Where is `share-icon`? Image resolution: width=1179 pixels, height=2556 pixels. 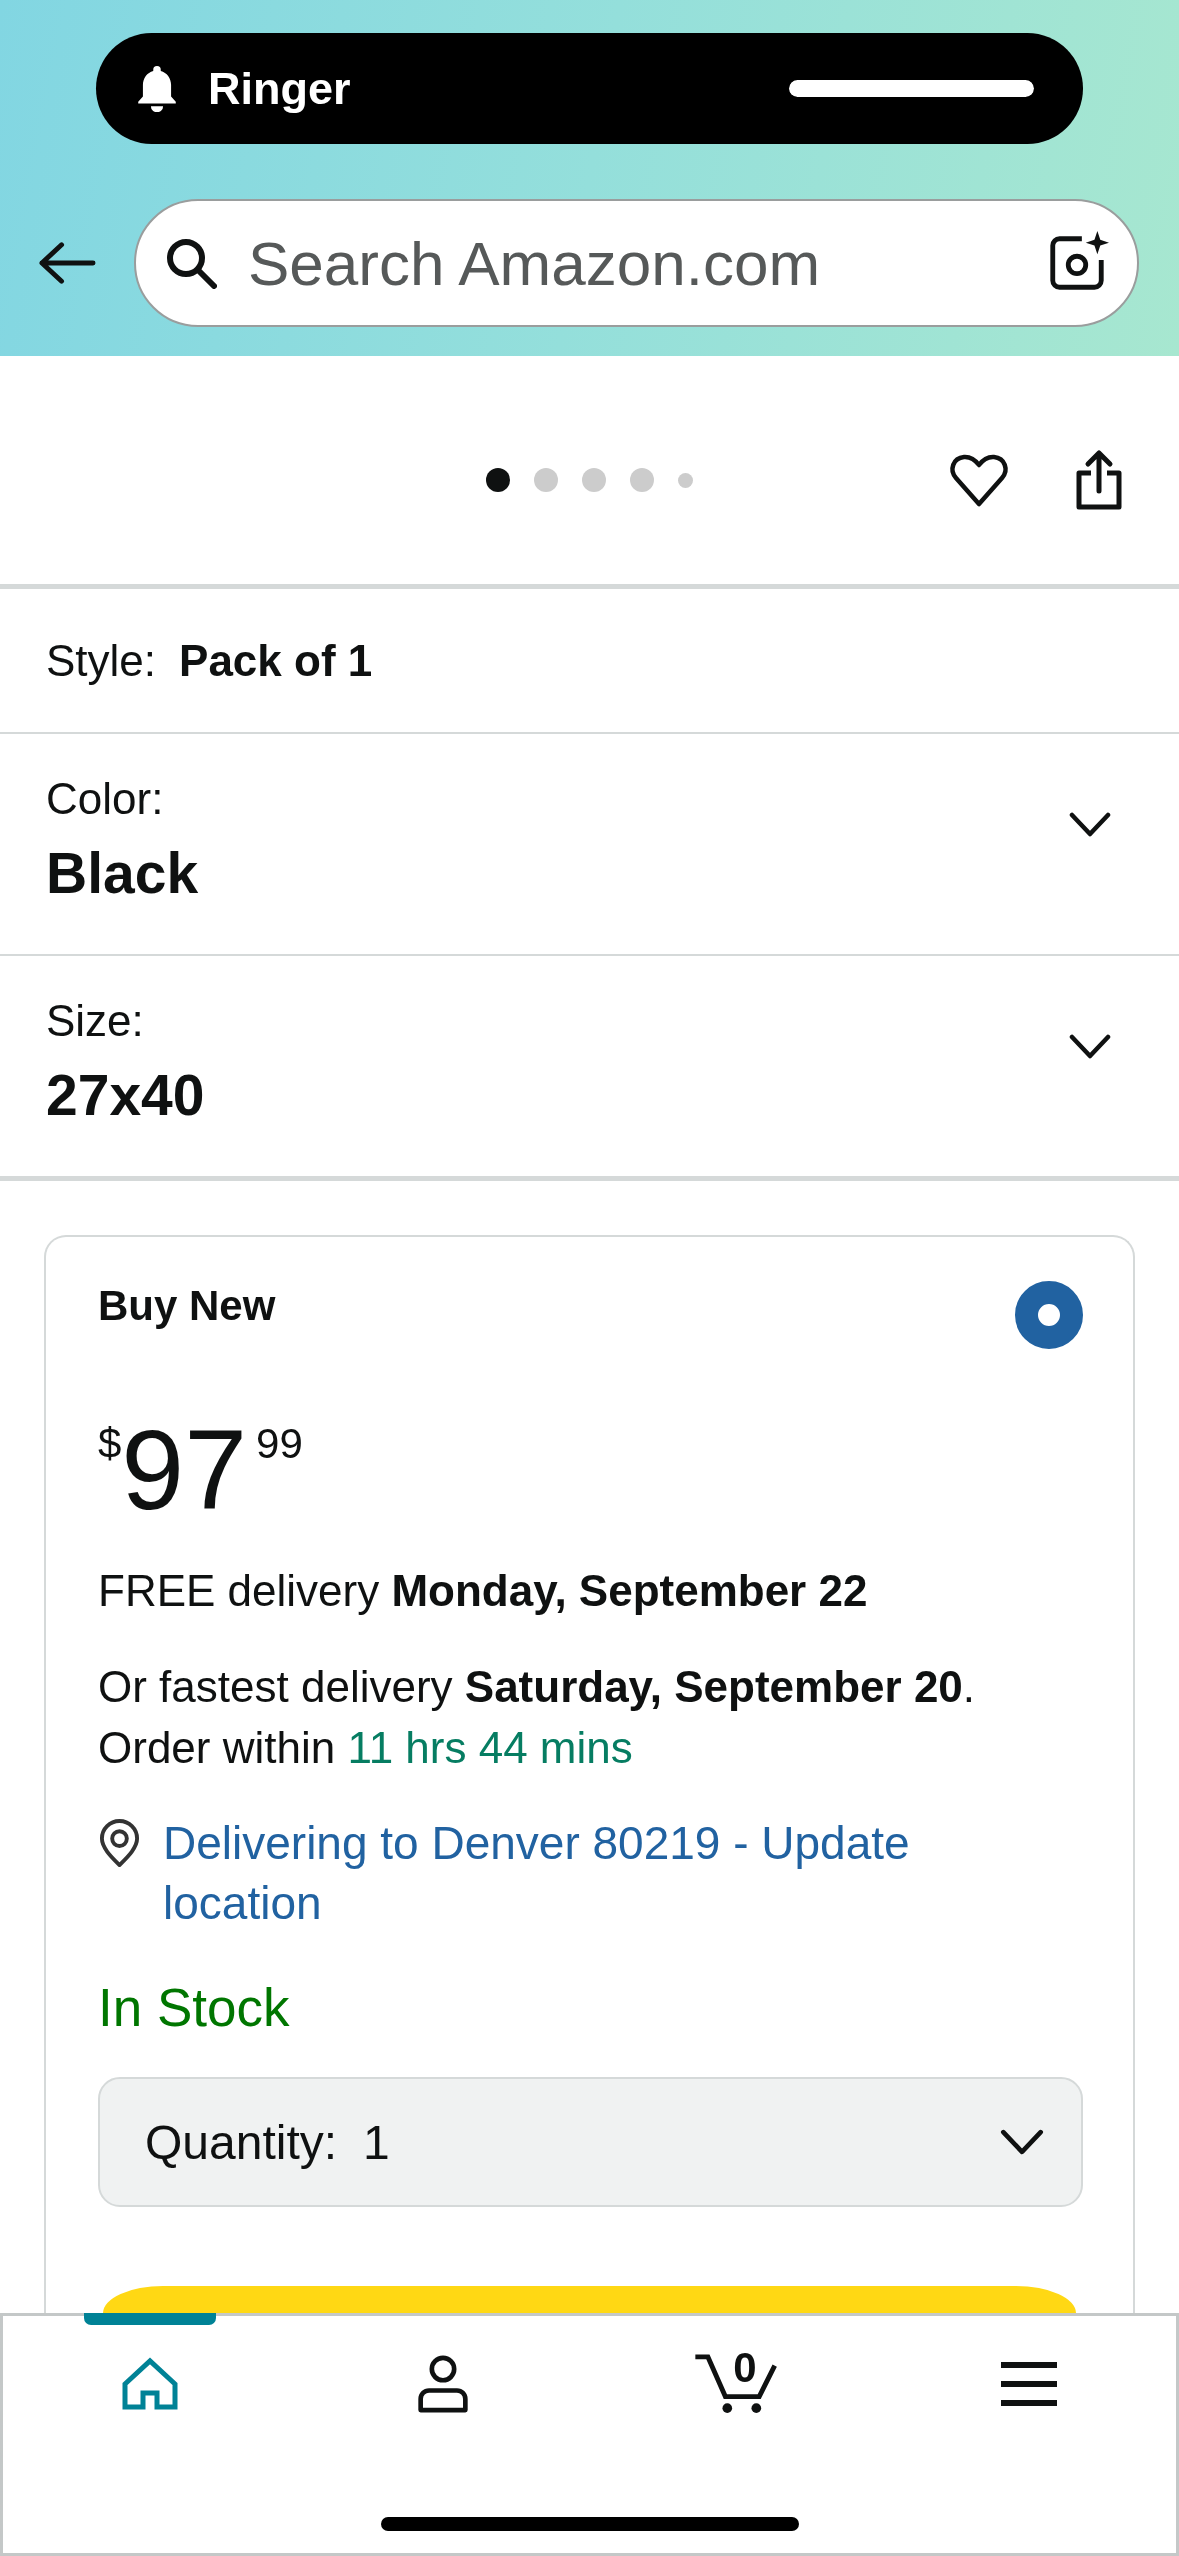 share-icon is located at coordinates (1099, 480).